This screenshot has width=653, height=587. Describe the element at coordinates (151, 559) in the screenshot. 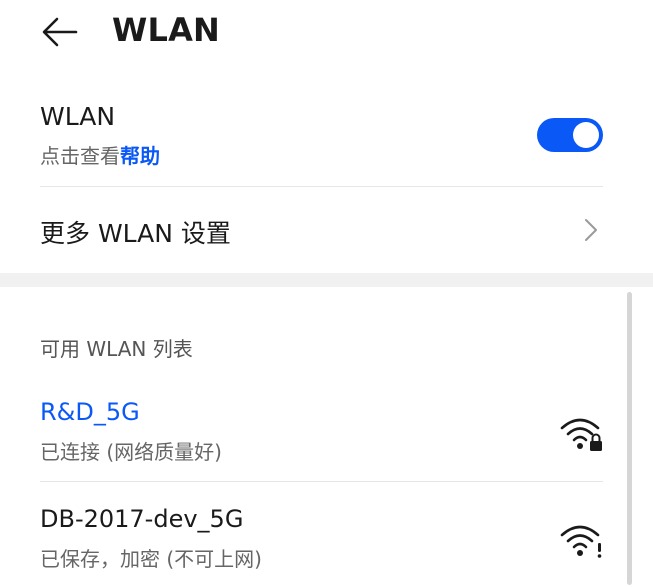

I see `network-status: 已保存，加密 (不可上网)` at that location.